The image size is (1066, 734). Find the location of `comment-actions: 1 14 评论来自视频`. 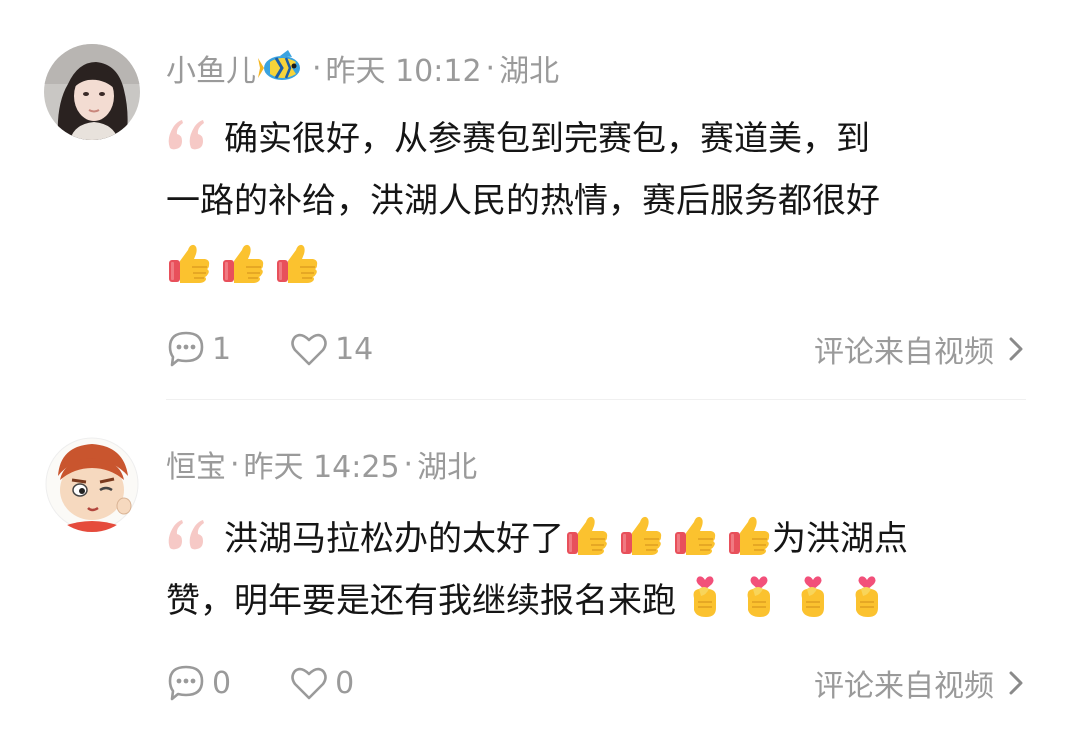

comment-actions: 1 14 评论来自视频 is located at coordinates (596, 349).